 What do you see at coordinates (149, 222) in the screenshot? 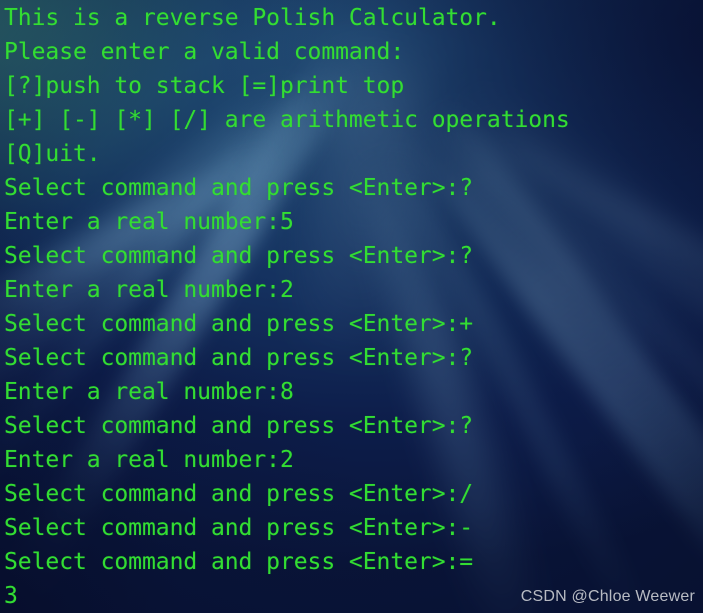
I see `console-line: Enter a real number:5` at bounding box center [149, 222].